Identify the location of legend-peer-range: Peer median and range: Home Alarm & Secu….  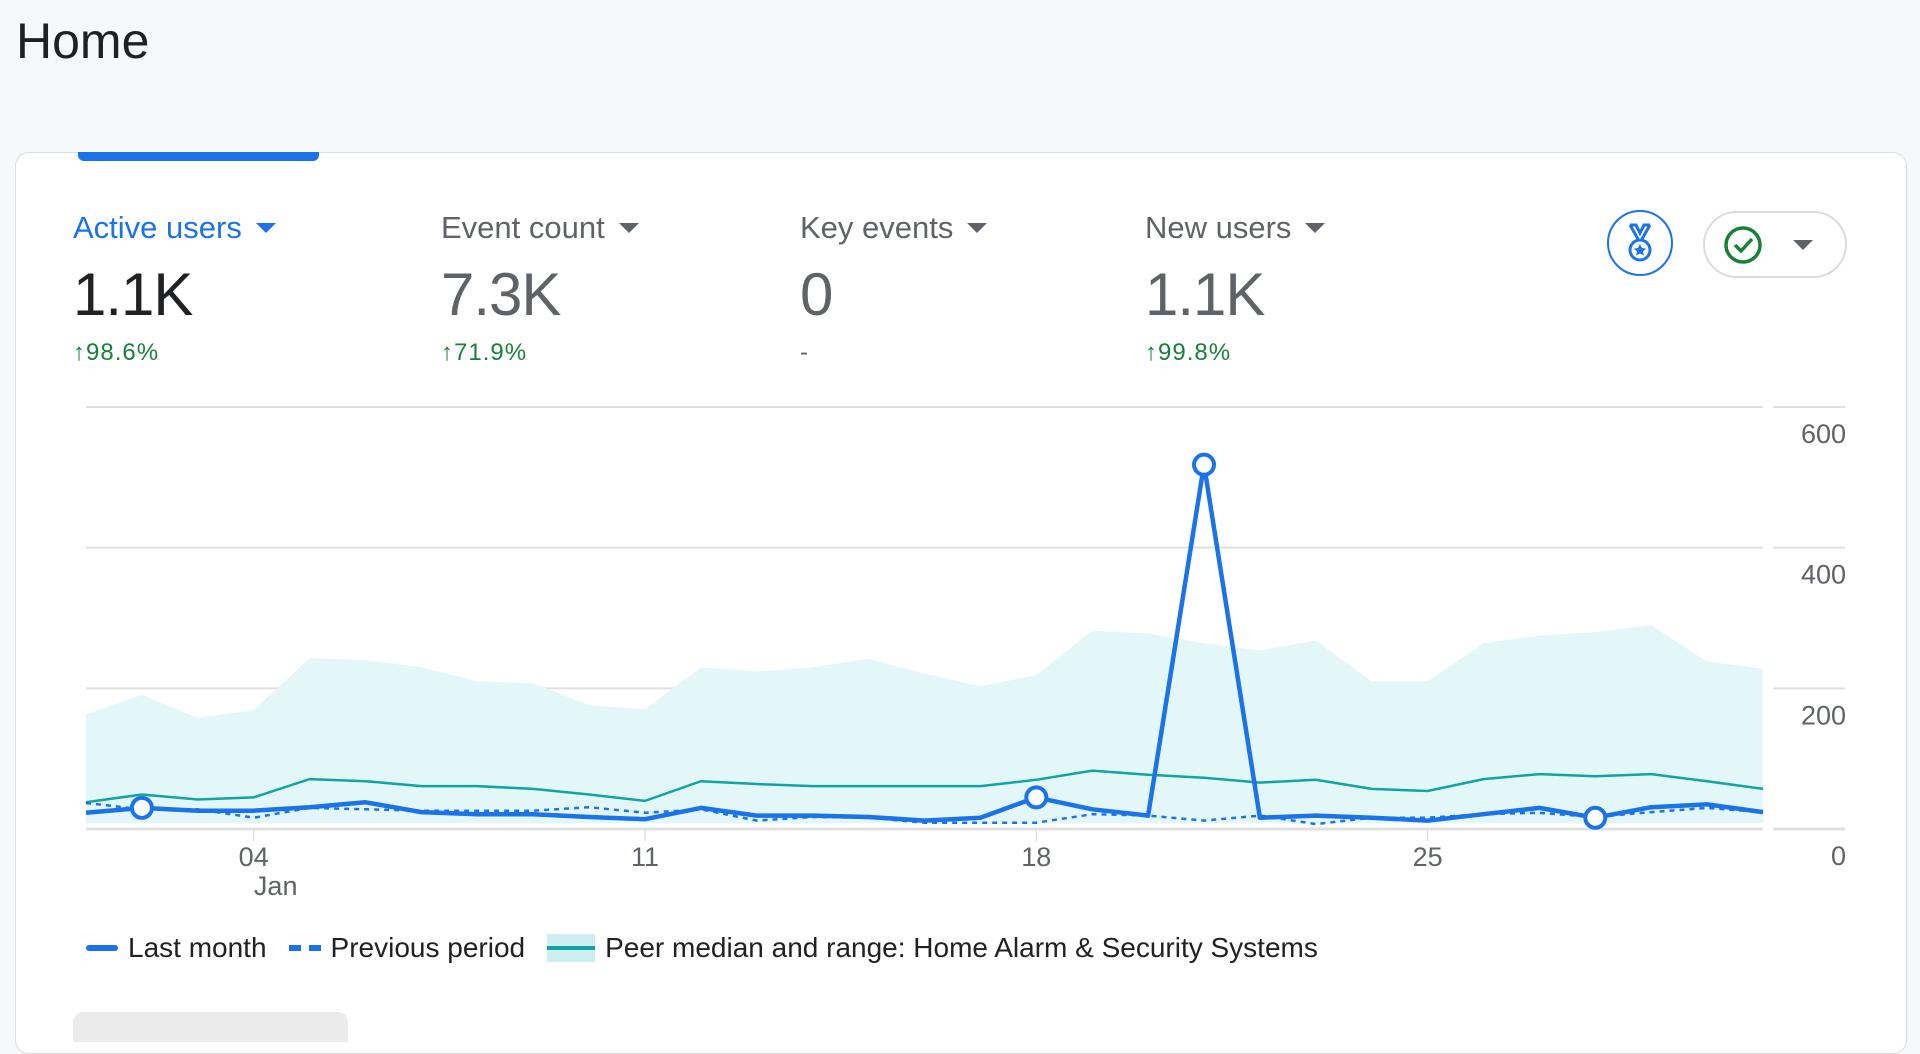
(932, 948).